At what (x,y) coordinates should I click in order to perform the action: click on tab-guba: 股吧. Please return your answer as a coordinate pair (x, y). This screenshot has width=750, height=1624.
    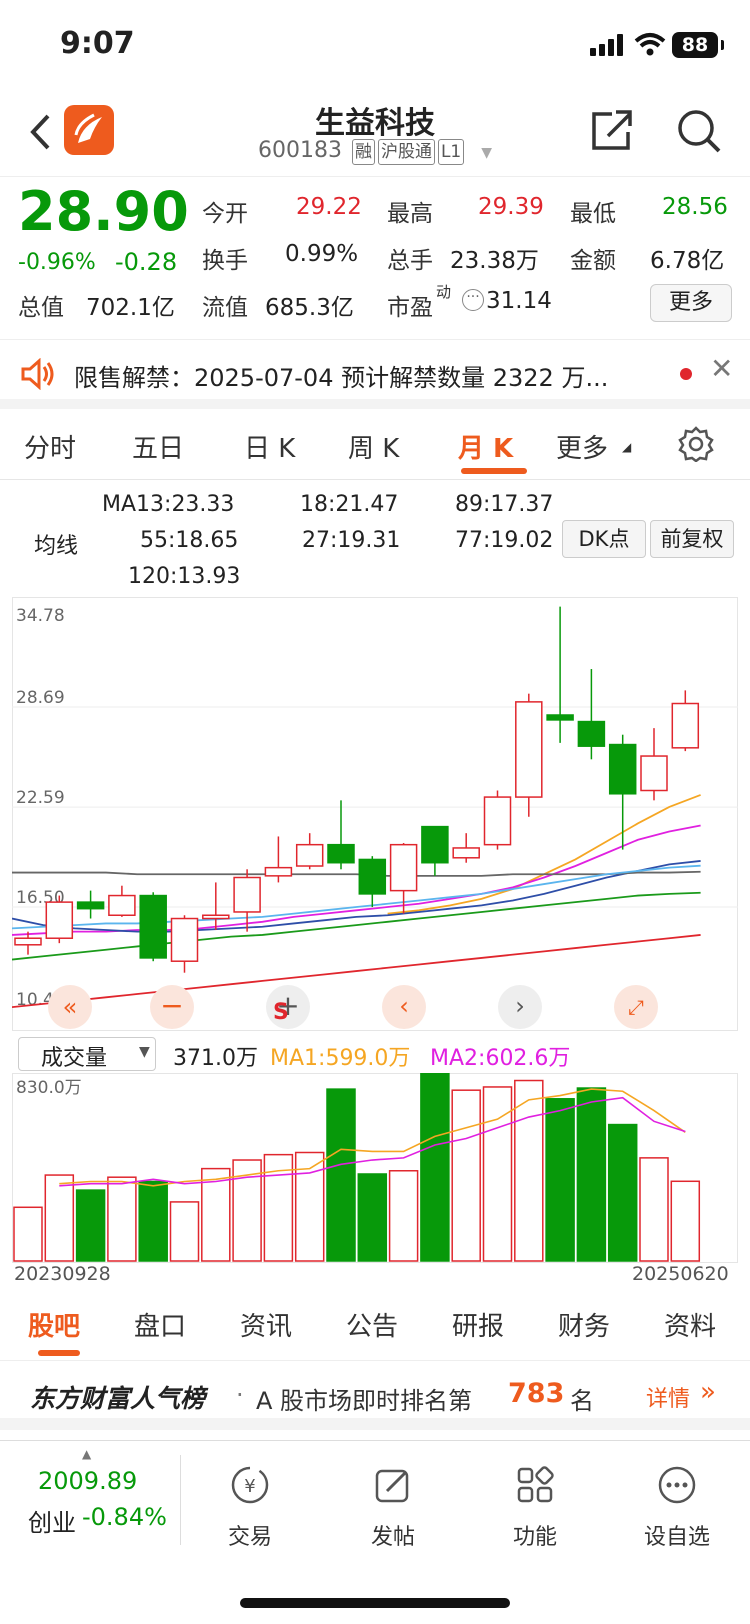
    Looking at the image, I should click on (54, 1324).